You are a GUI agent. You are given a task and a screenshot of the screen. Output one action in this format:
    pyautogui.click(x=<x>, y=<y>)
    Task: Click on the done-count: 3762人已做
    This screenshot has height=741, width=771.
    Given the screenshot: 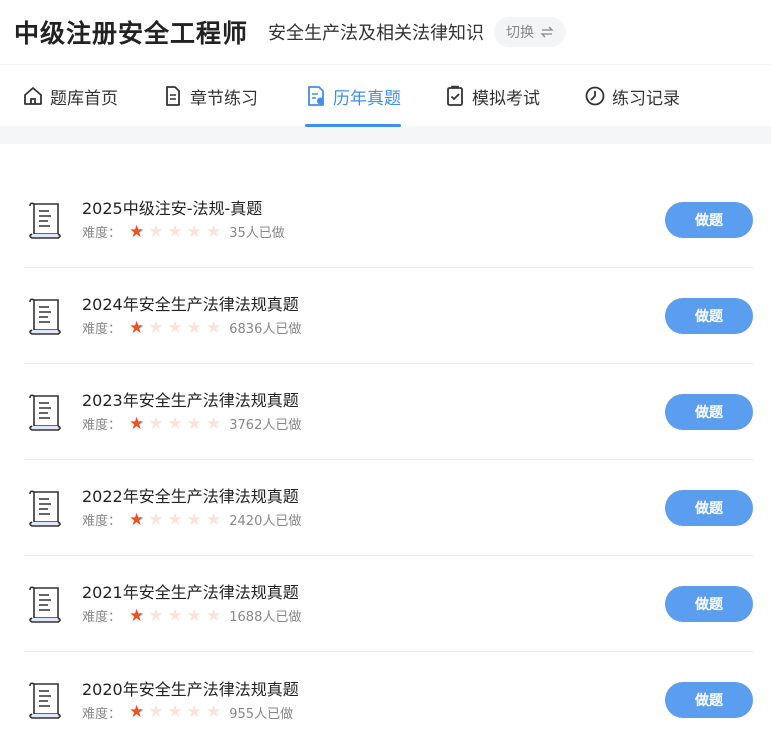 What is the action you would take?
    pyautogui.click(x=265, y=425)
    